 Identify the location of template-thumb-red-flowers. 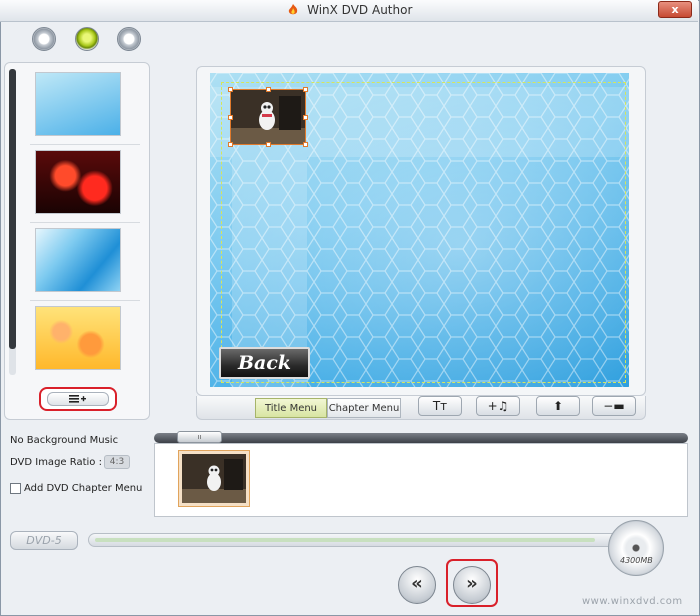
(78, 182).